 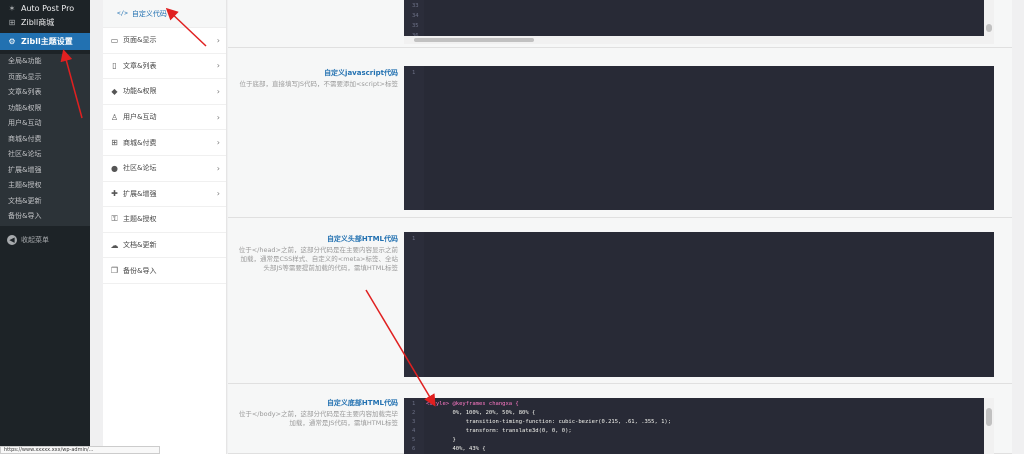 I want to click on line-number: 6, so click(x=414, y=449).